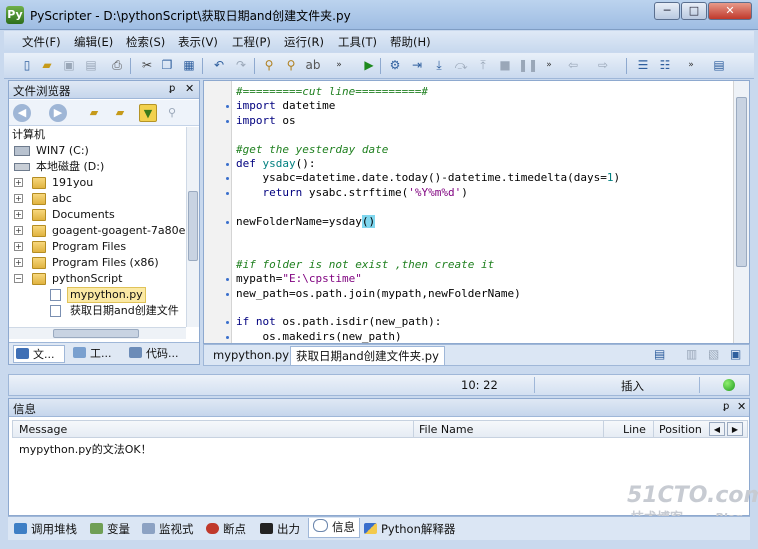  Describe the element at coordinates (603, 429) in the screenshot. I see `column-divider` at that location.